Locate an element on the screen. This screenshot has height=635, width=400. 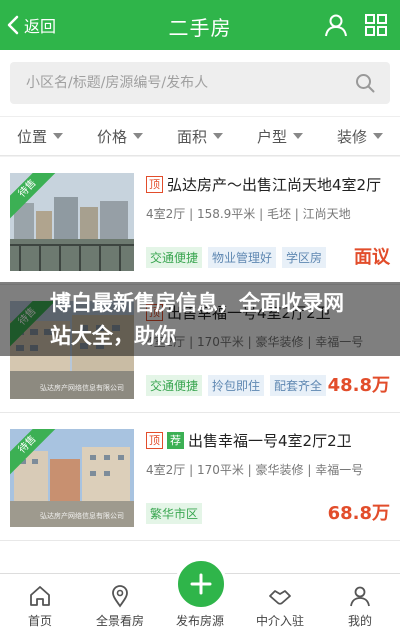
search-section is located at coordinates (200, 83).